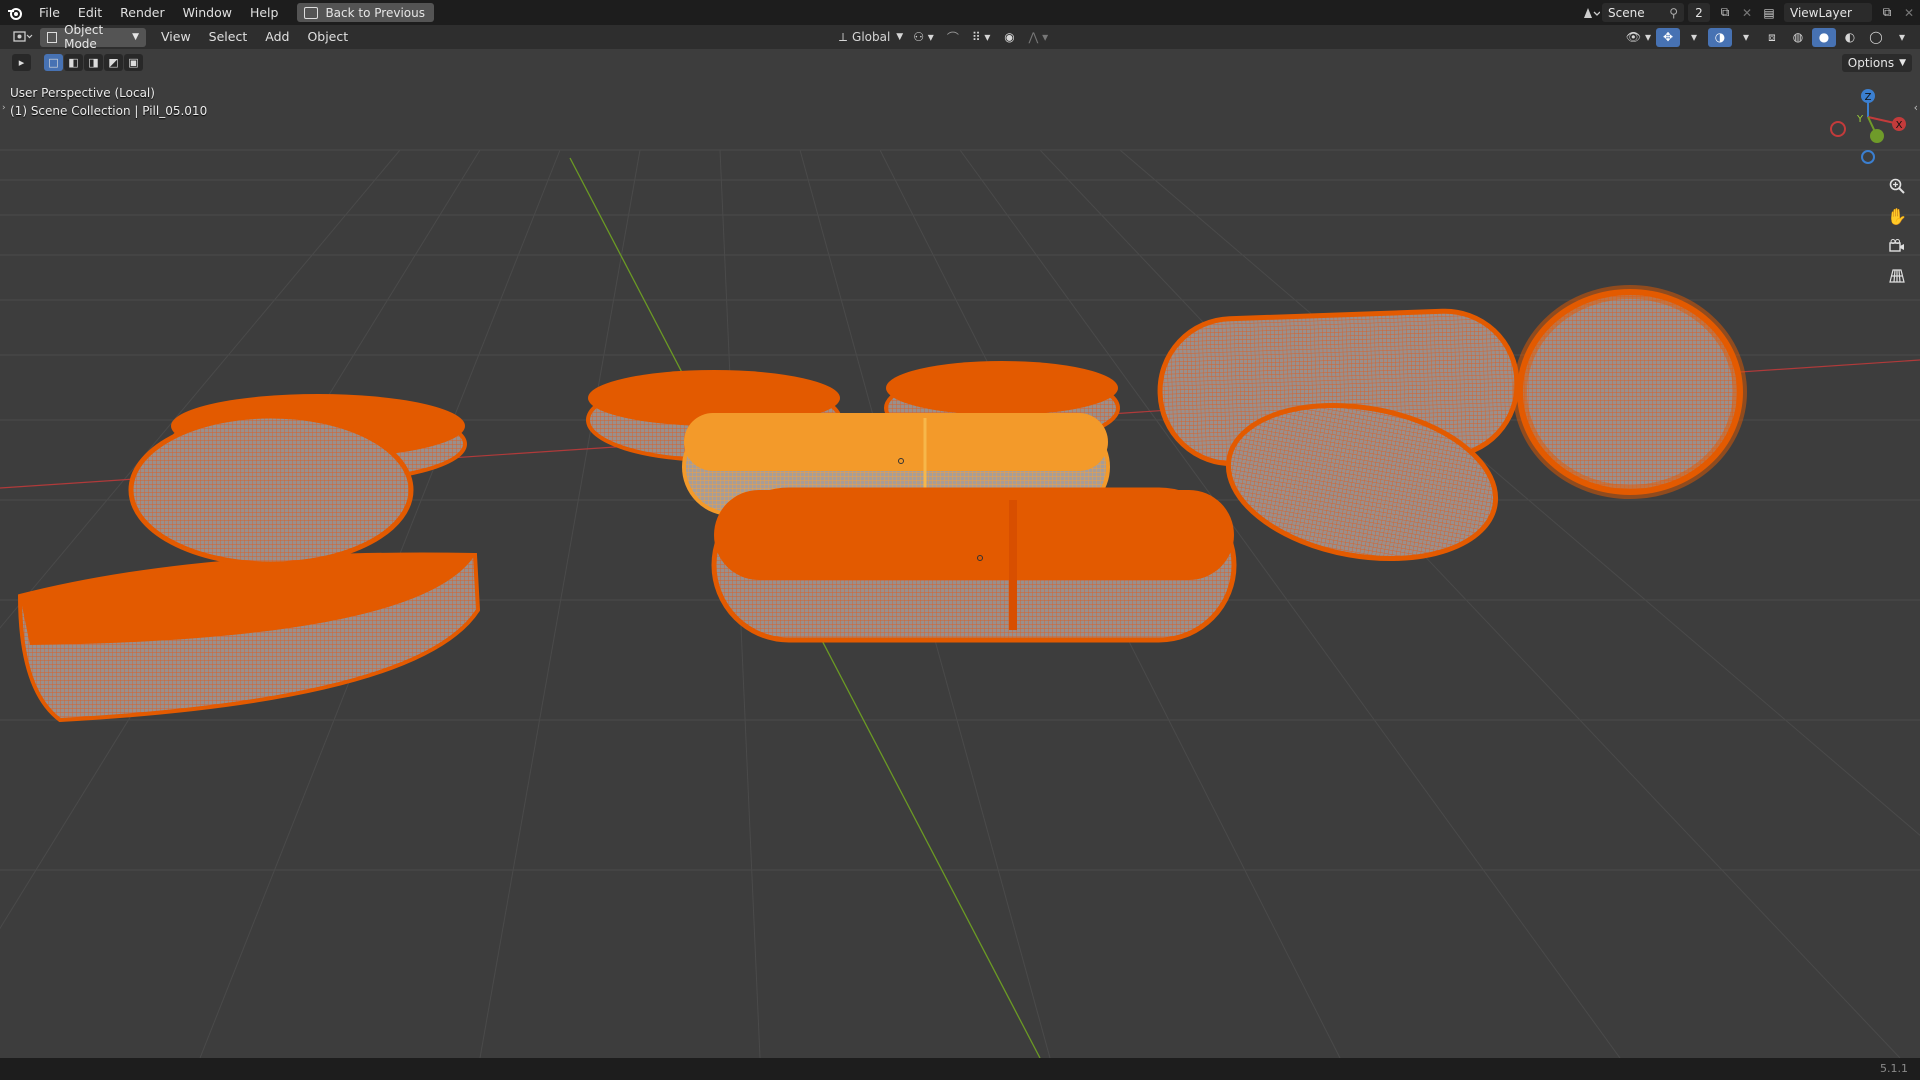 The height and width of the screenshot is (1080, 1920). I want to click on menu-object: Object, so click(327, 37).